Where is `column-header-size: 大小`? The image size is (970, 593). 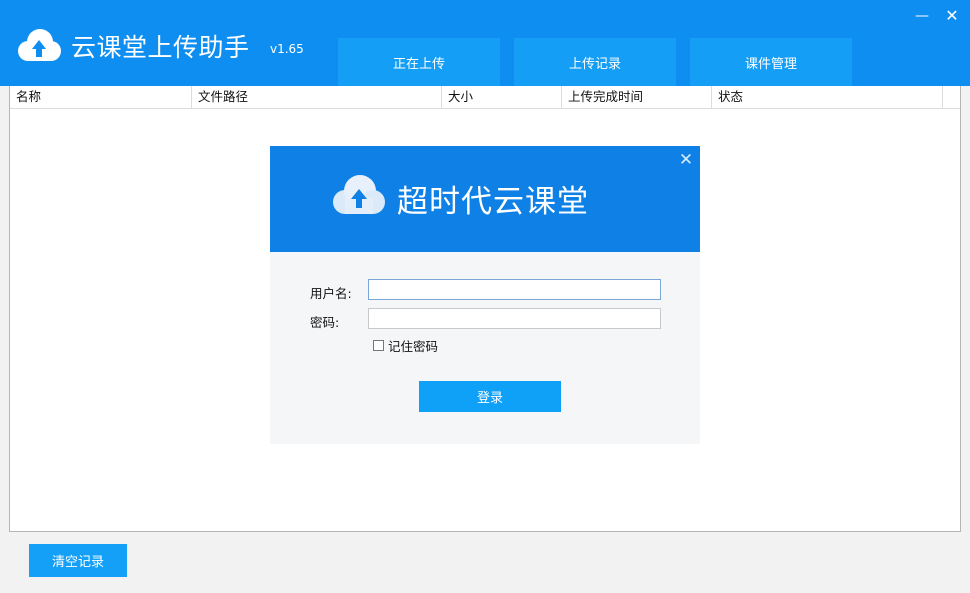 column-header-size: 大小 is located at coordinates (502, 97).